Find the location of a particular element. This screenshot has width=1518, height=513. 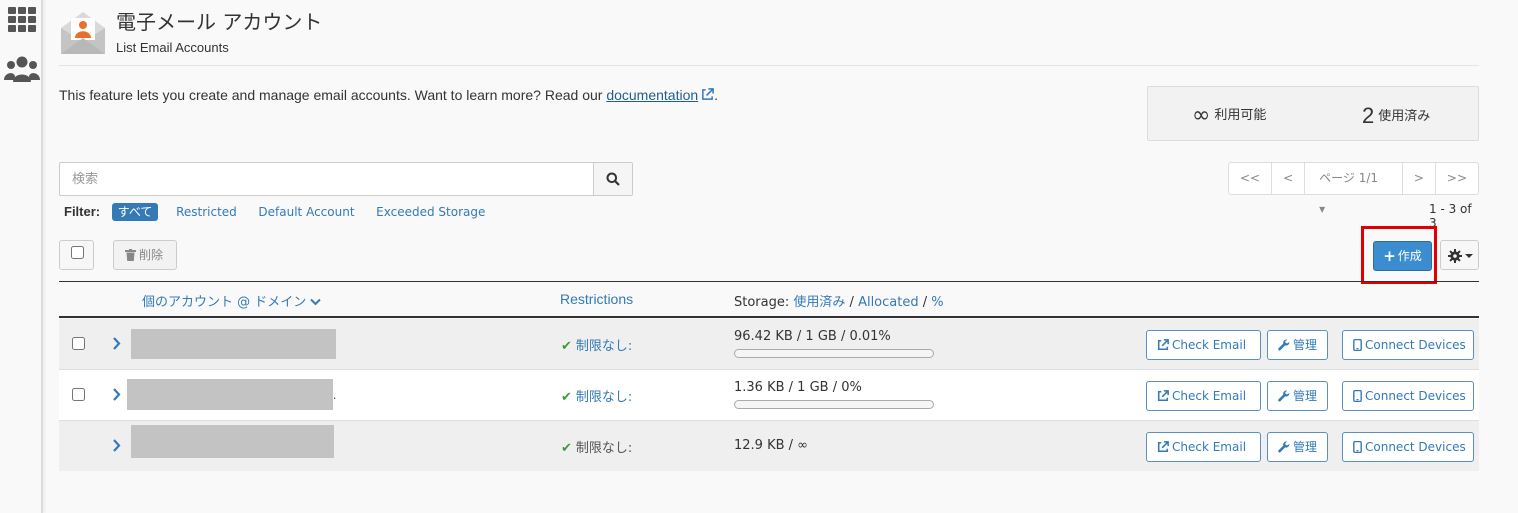

plus-icon: + is located at coordinates (1389, 256).